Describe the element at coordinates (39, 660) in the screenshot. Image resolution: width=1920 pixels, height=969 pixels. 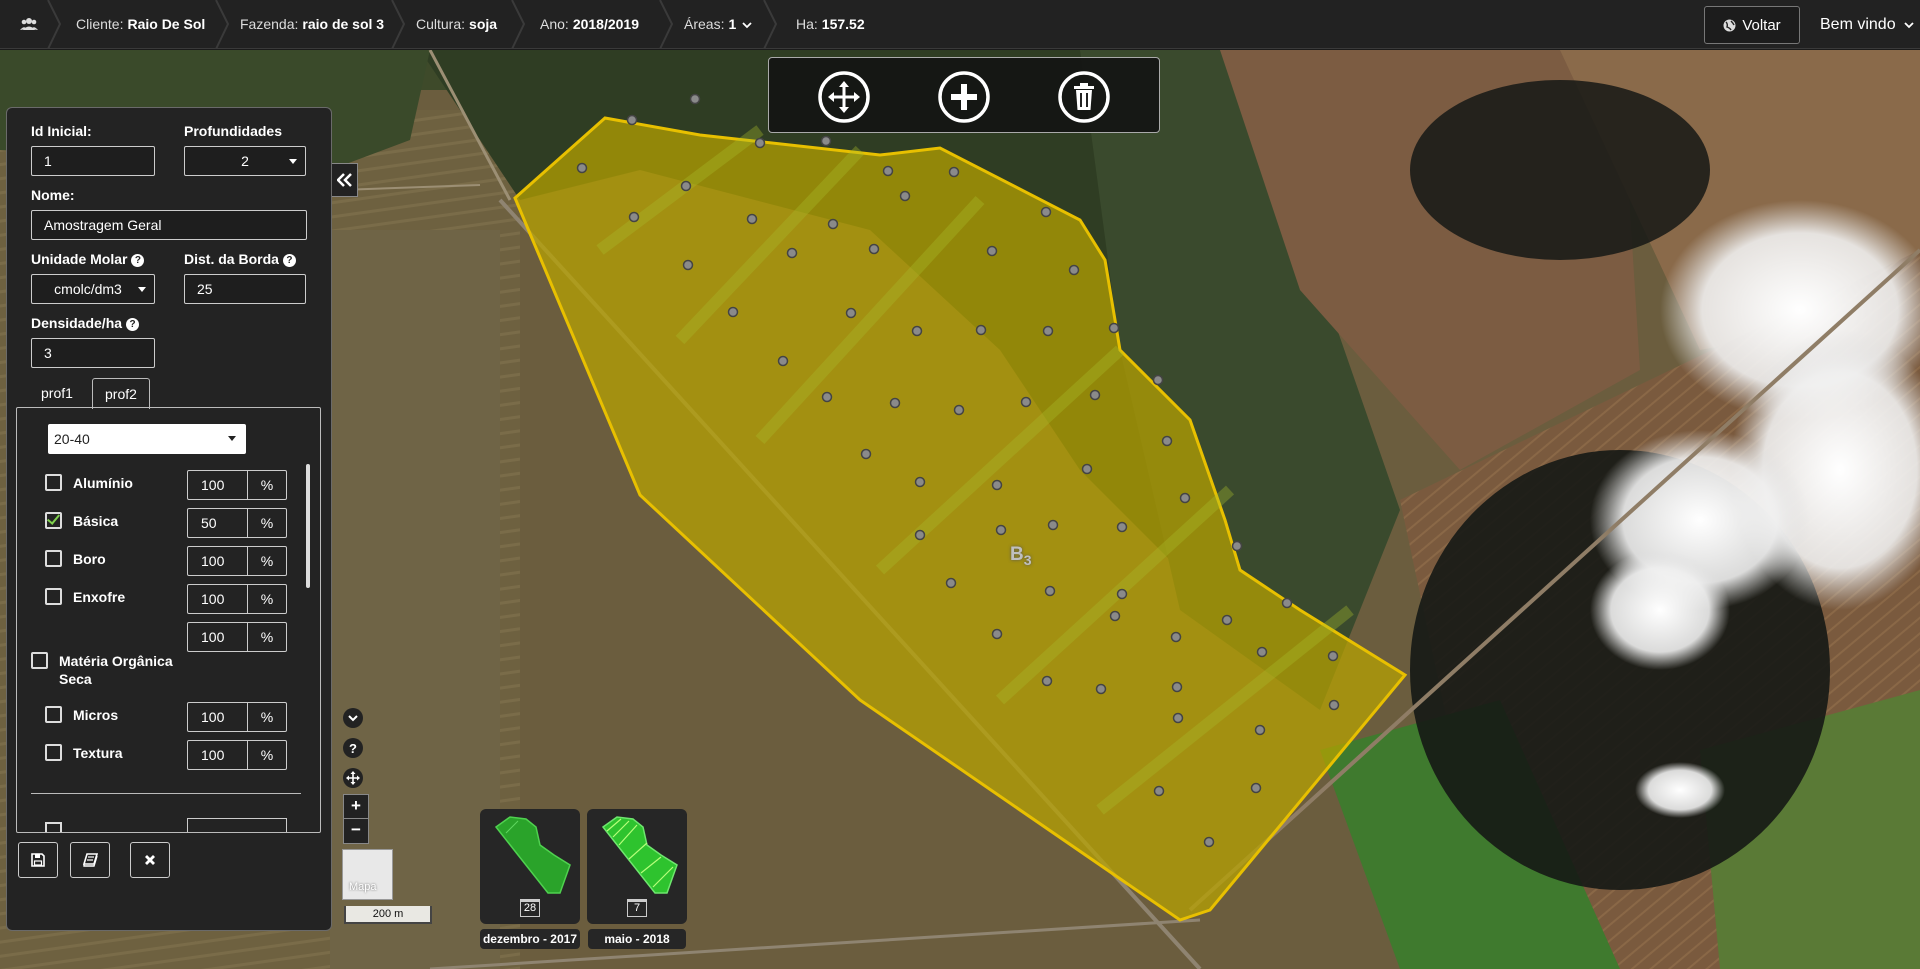
I see `checkbox-materia-organica-seca` at that location.